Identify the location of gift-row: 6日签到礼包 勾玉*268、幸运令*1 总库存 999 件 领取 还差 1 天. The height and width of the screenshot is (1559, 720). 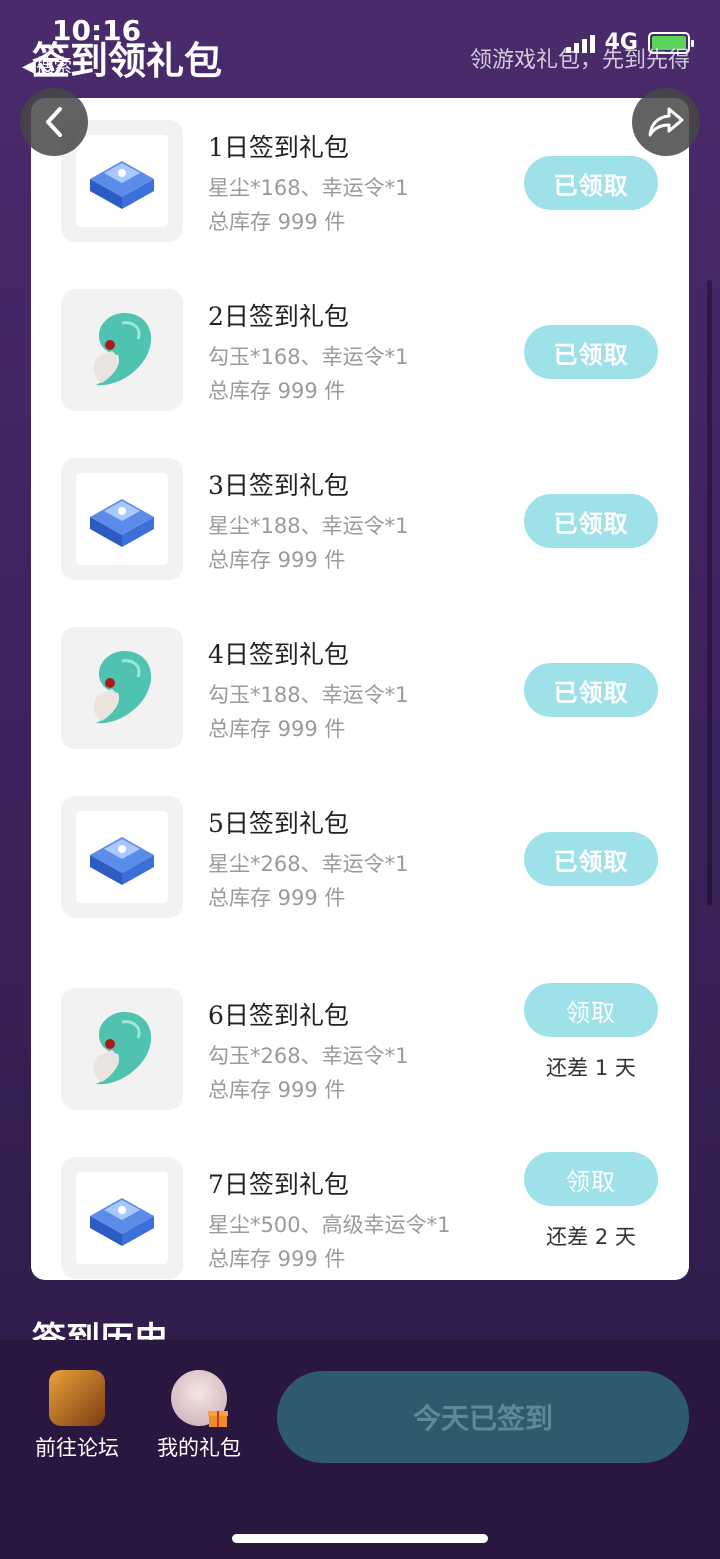
(360, 1050).